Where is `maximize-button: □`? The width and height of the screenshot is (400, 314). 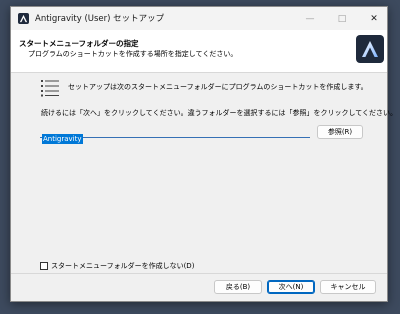
maximize-button: □ is located at coordinates (342, 18).